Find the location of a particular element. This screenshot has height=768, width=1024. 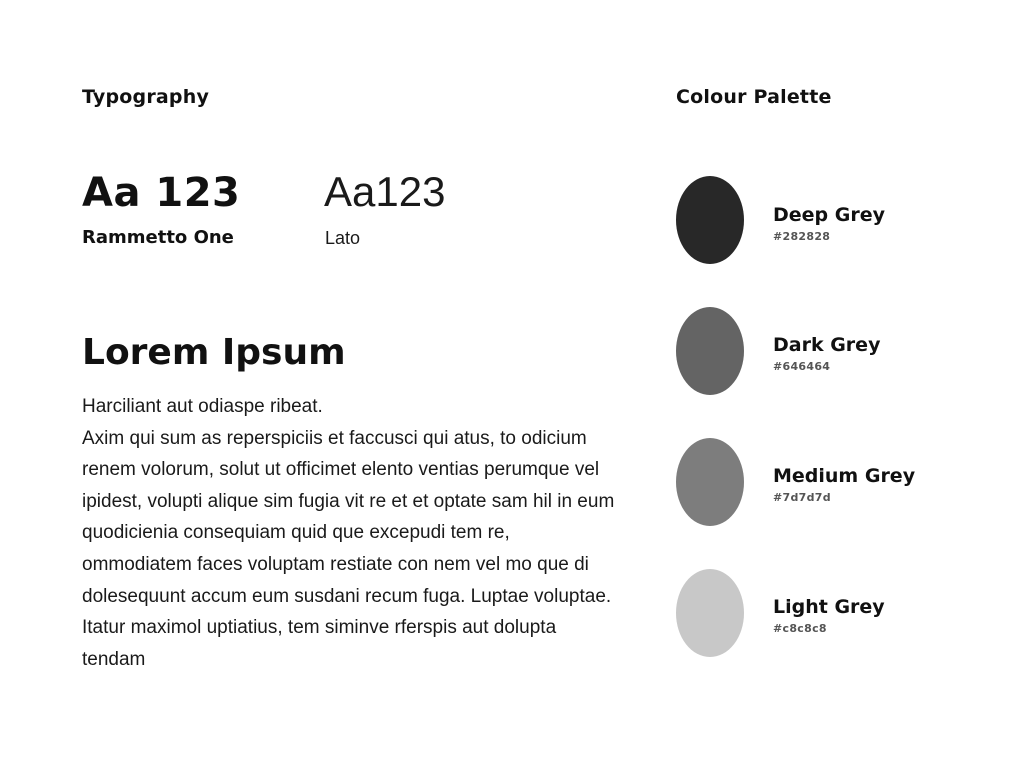

body-font-sample: Aa123 is located at coordinates (385, 191).